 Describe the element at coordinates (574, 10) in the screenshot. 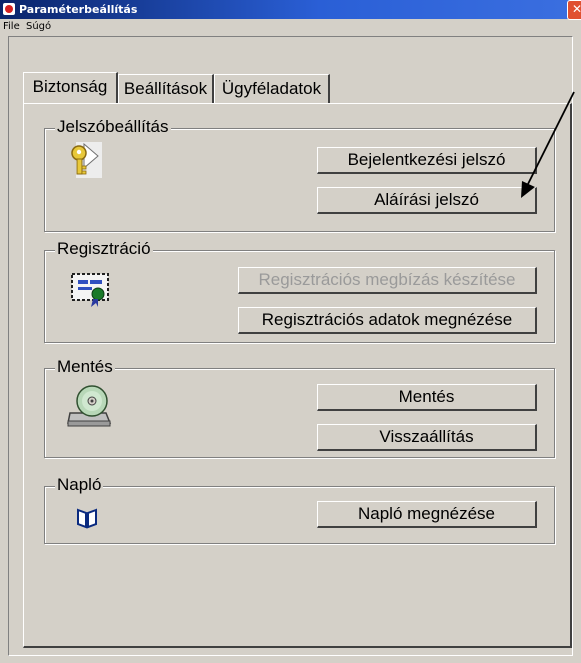

I see `close-button: ✕` at that location.